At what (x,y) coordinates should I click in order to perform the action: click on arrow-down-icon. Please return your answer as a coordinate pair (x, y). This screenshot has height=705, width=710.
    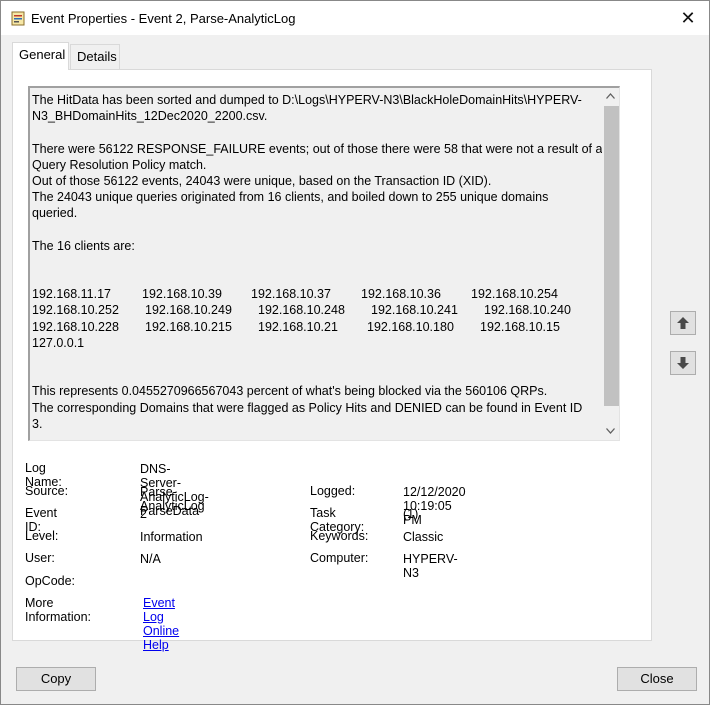
    Looking at the image, I should click on (683, 363).